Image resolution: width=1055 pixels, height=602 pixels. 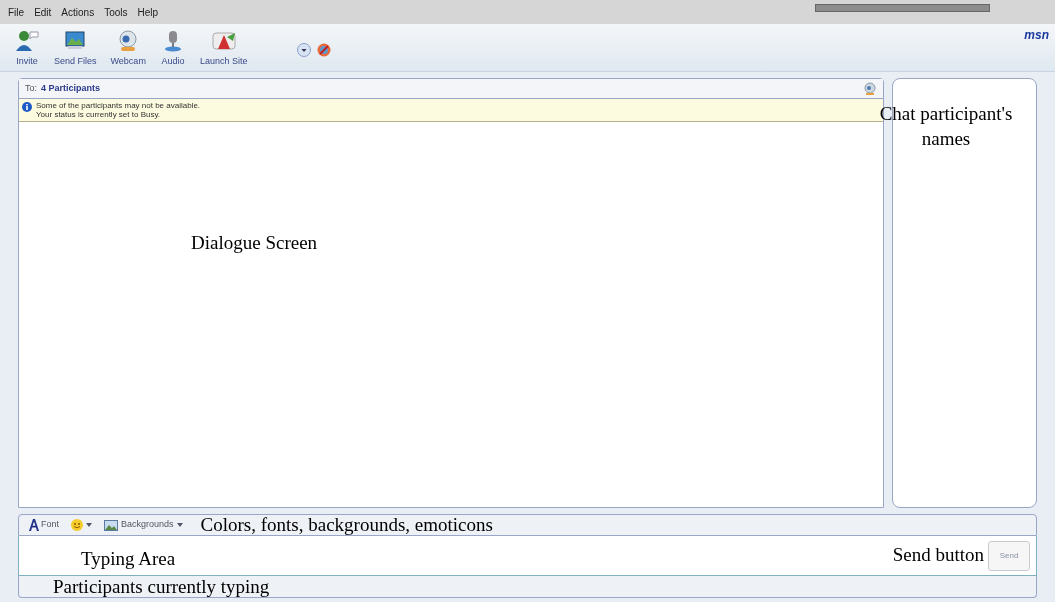 What do you see at coordinates (77, 525) in the screenshot?
I see `smiley-icon` at bounding box center [77, 525].